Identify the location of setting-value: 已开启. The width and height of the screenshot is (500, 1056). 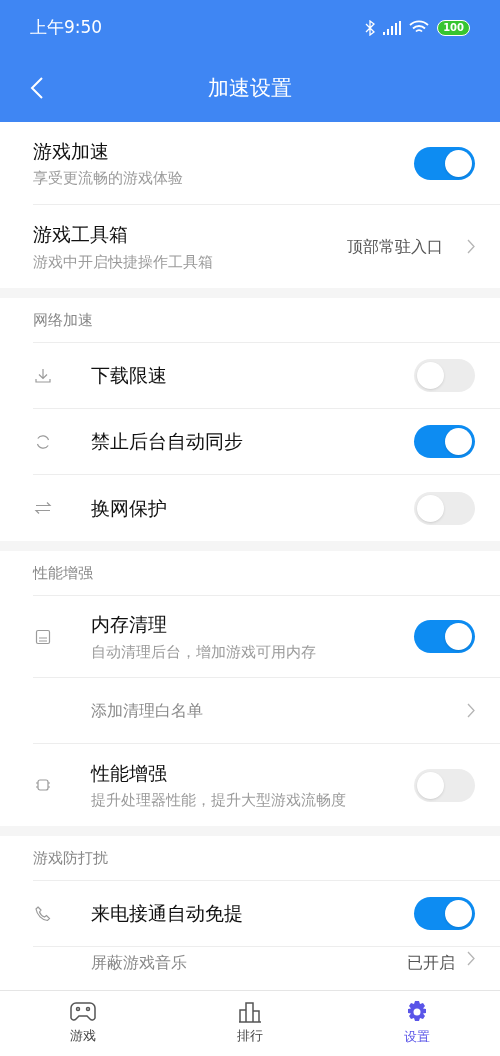
(431, 963).